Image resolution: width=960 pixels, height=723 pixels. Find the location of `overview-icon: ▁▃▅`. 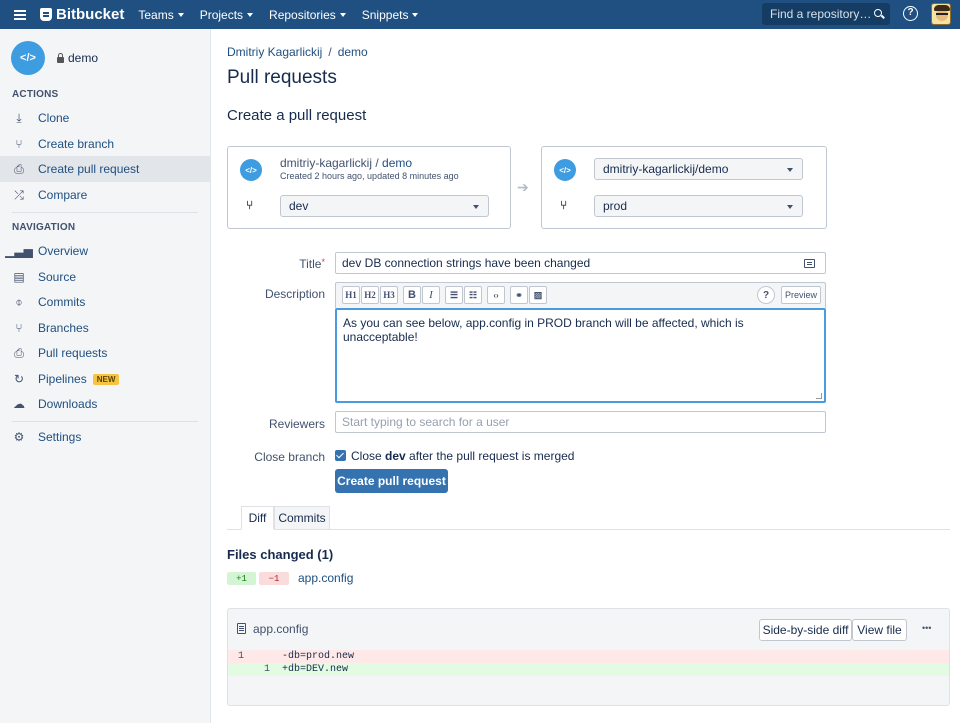

overview-icon: ▁▃▅ is located at coordinates (19, 251).